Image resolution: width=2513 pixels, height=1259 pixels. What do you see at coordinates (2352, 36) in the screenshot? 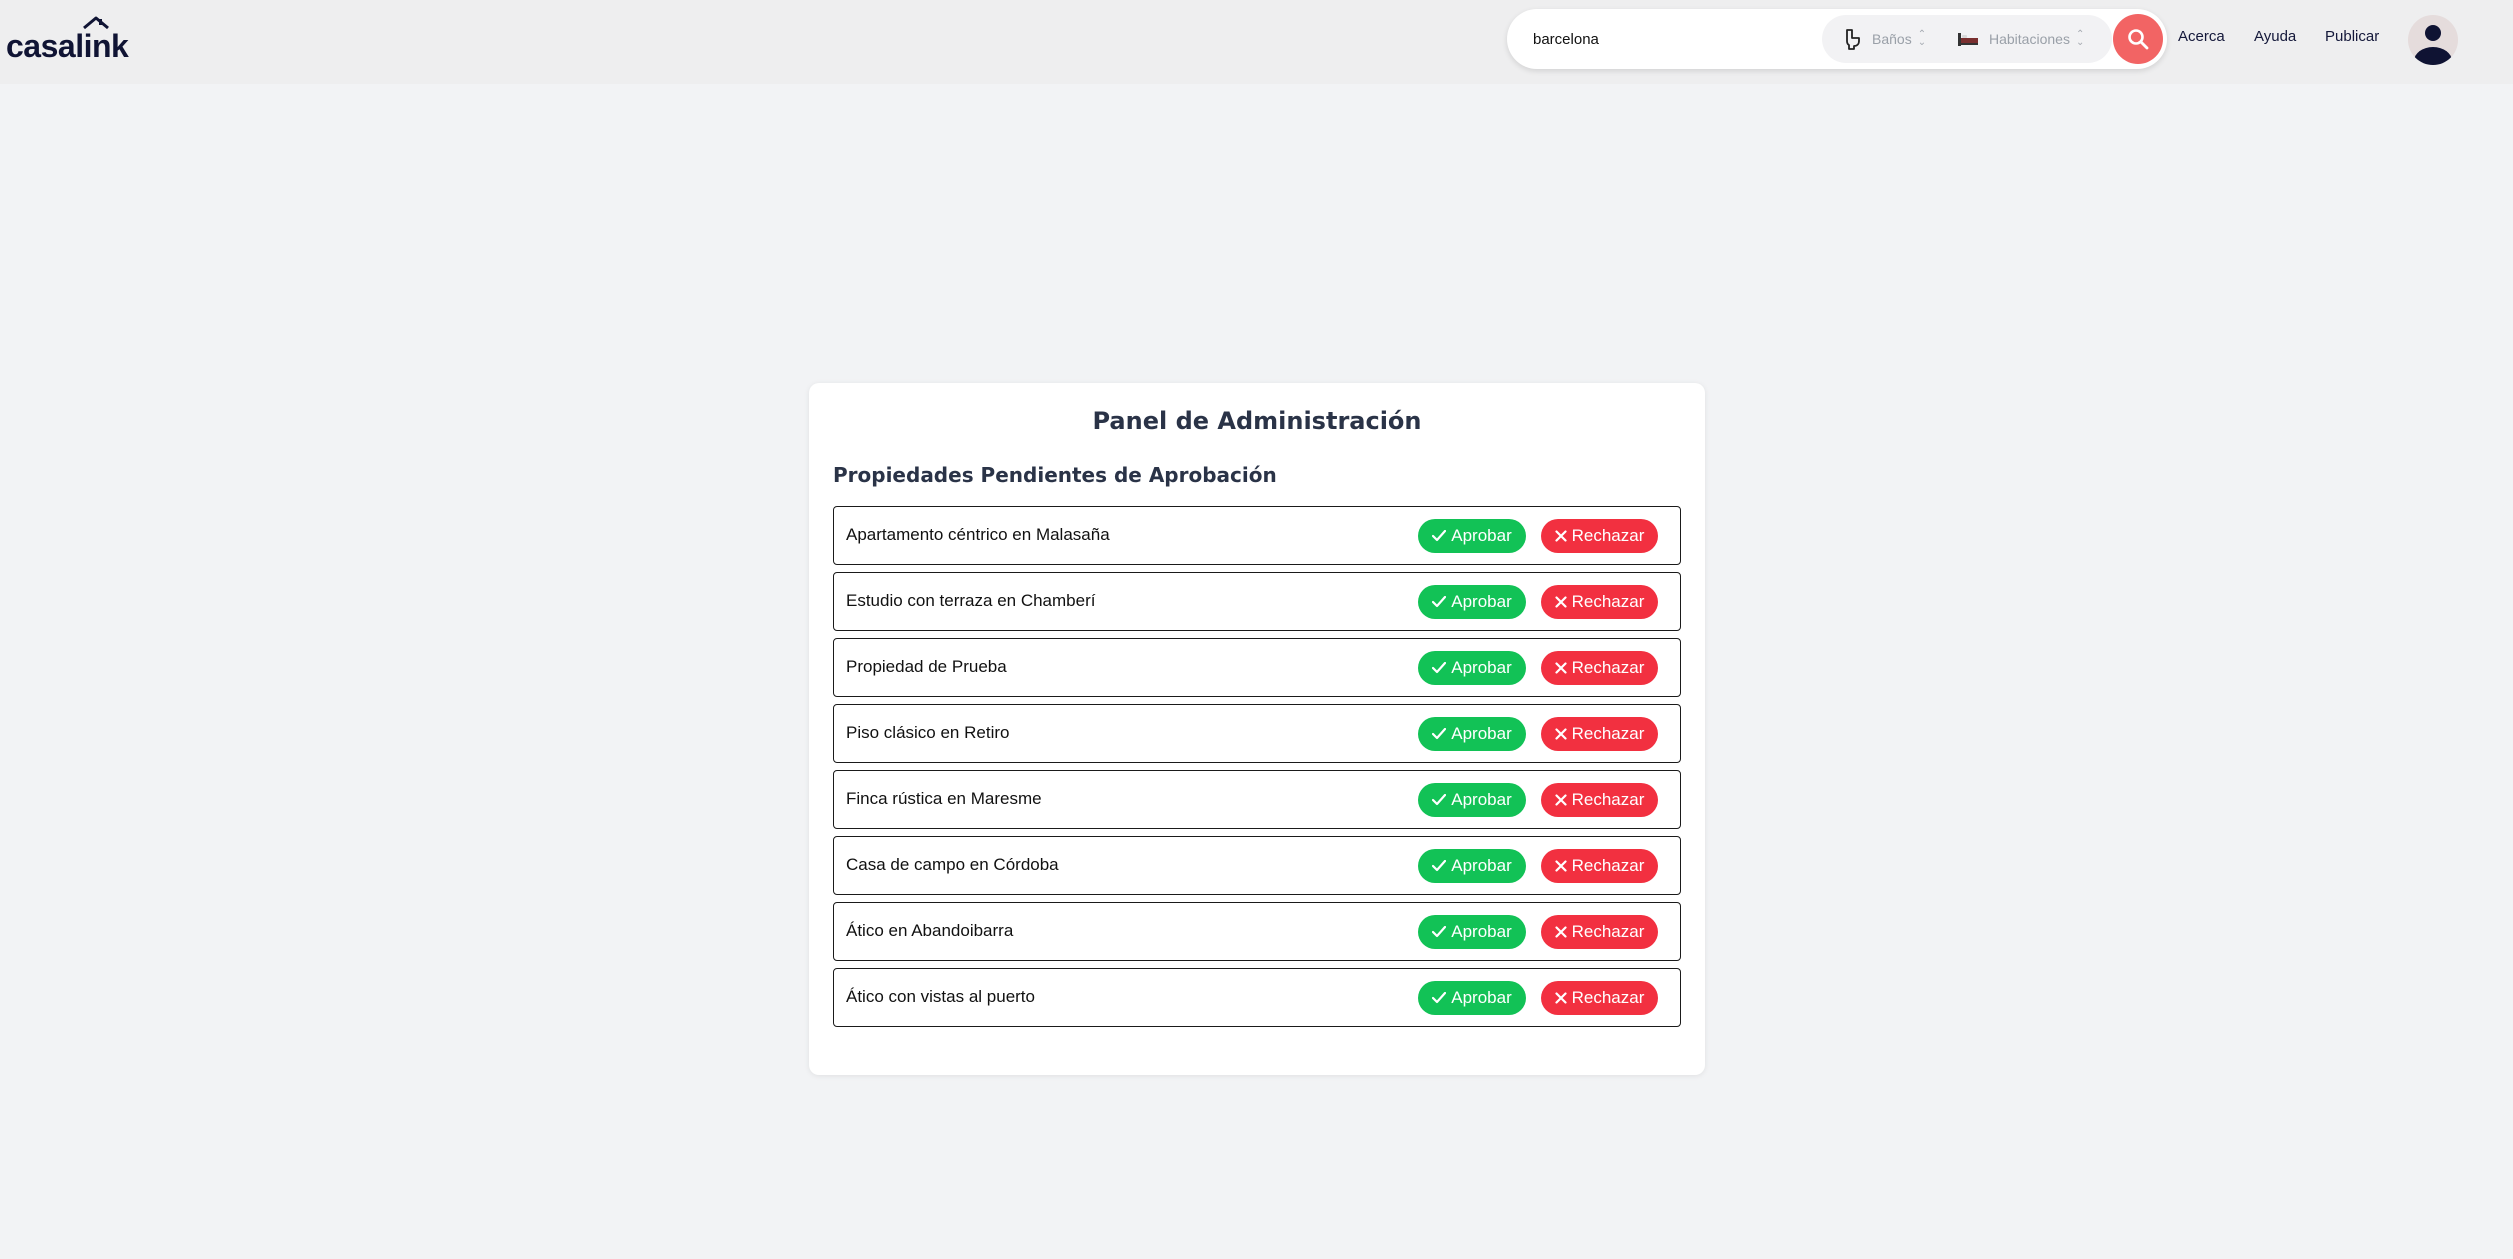
I see `nav-publish-link: Publicar` at bounding box center [2352, 36].